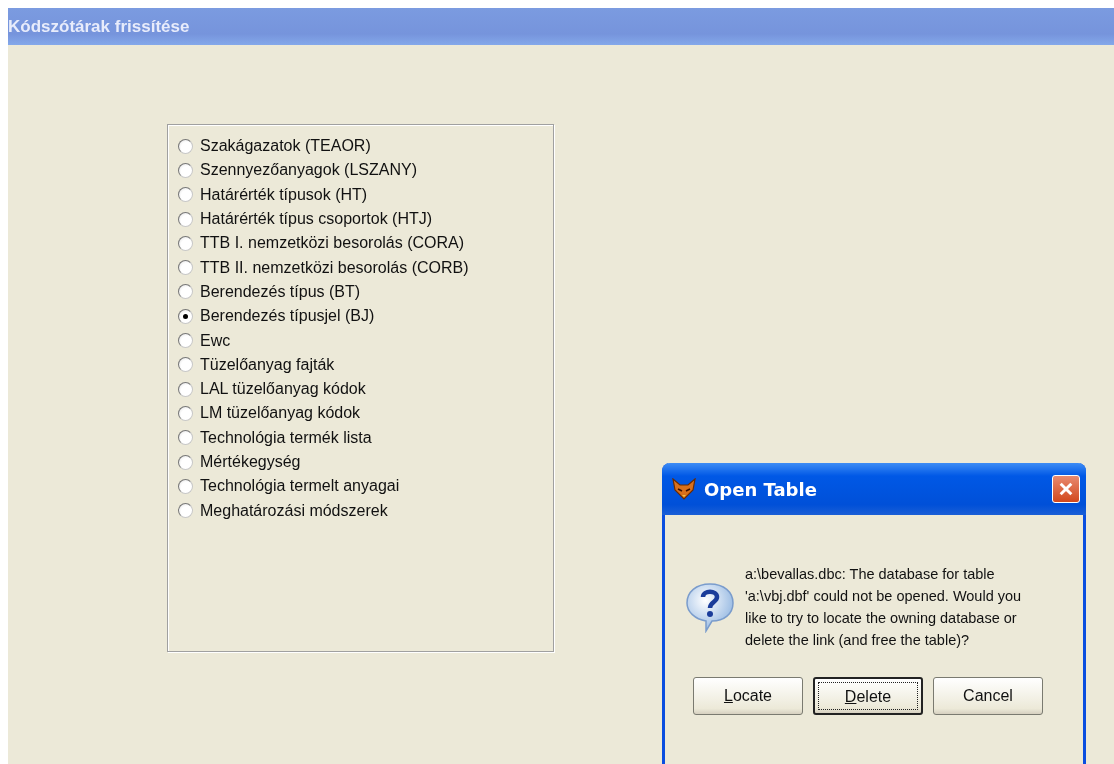 The width and height of the screenshot is (1114, 764). What do you see at coordinates (684, 489) in the screenshot?
I see `fox-head-icon` at bounding box center [684, 489].